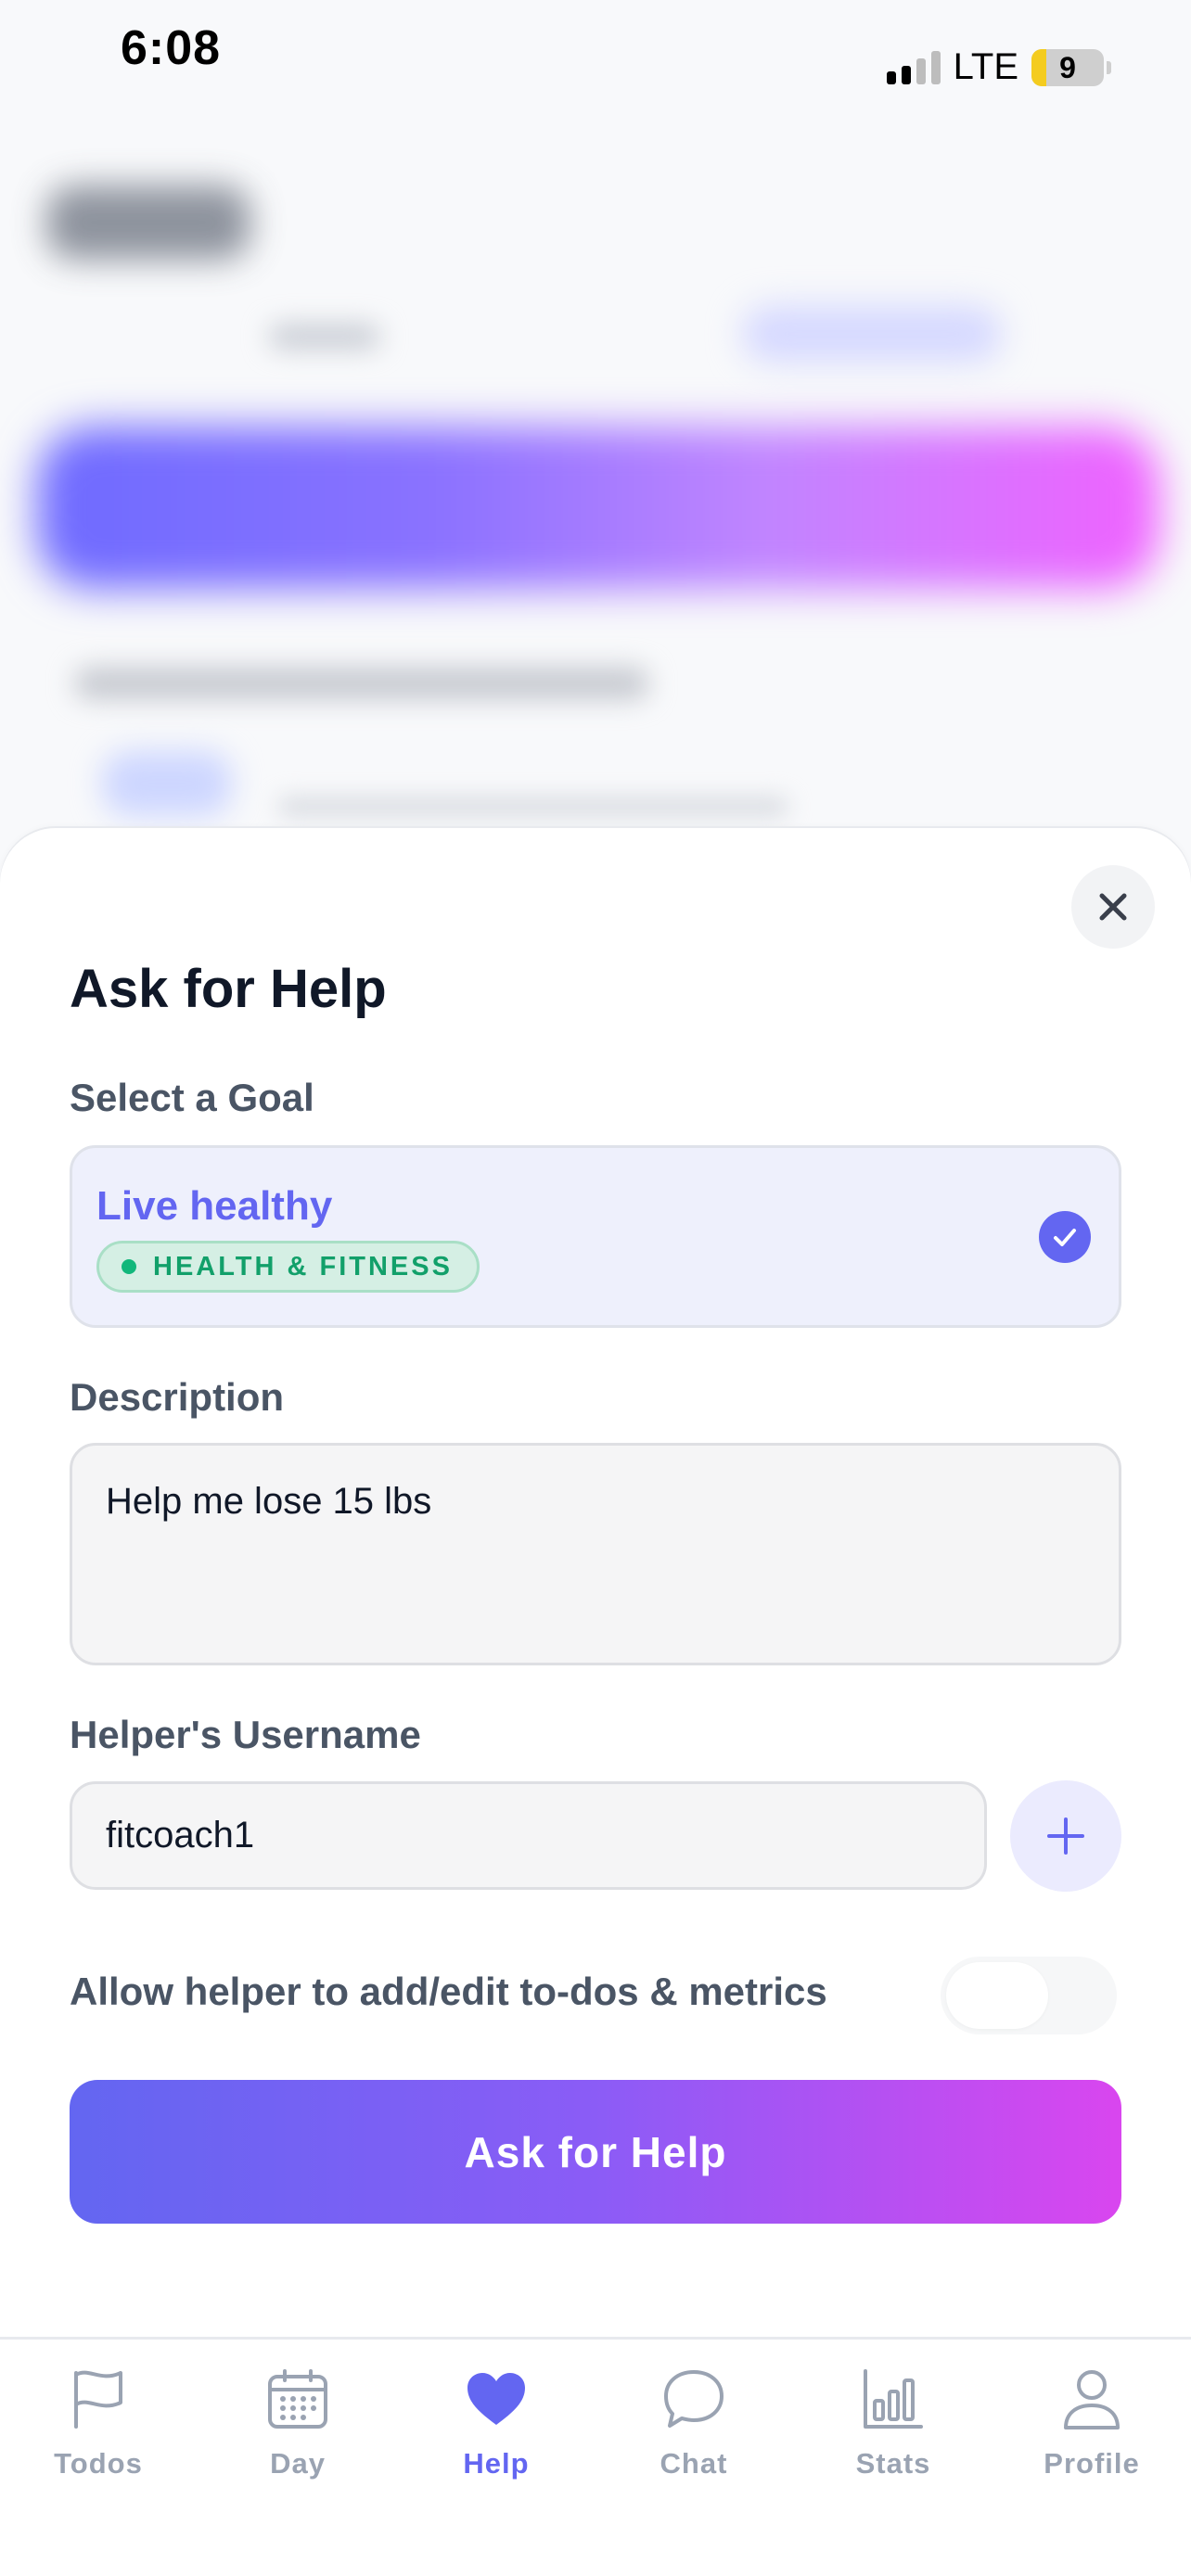 This screenshot has height=2576, width=1191. Describe the element at coordinates (1109, 67) in the screenshot. I see `battery-tip` at that location.